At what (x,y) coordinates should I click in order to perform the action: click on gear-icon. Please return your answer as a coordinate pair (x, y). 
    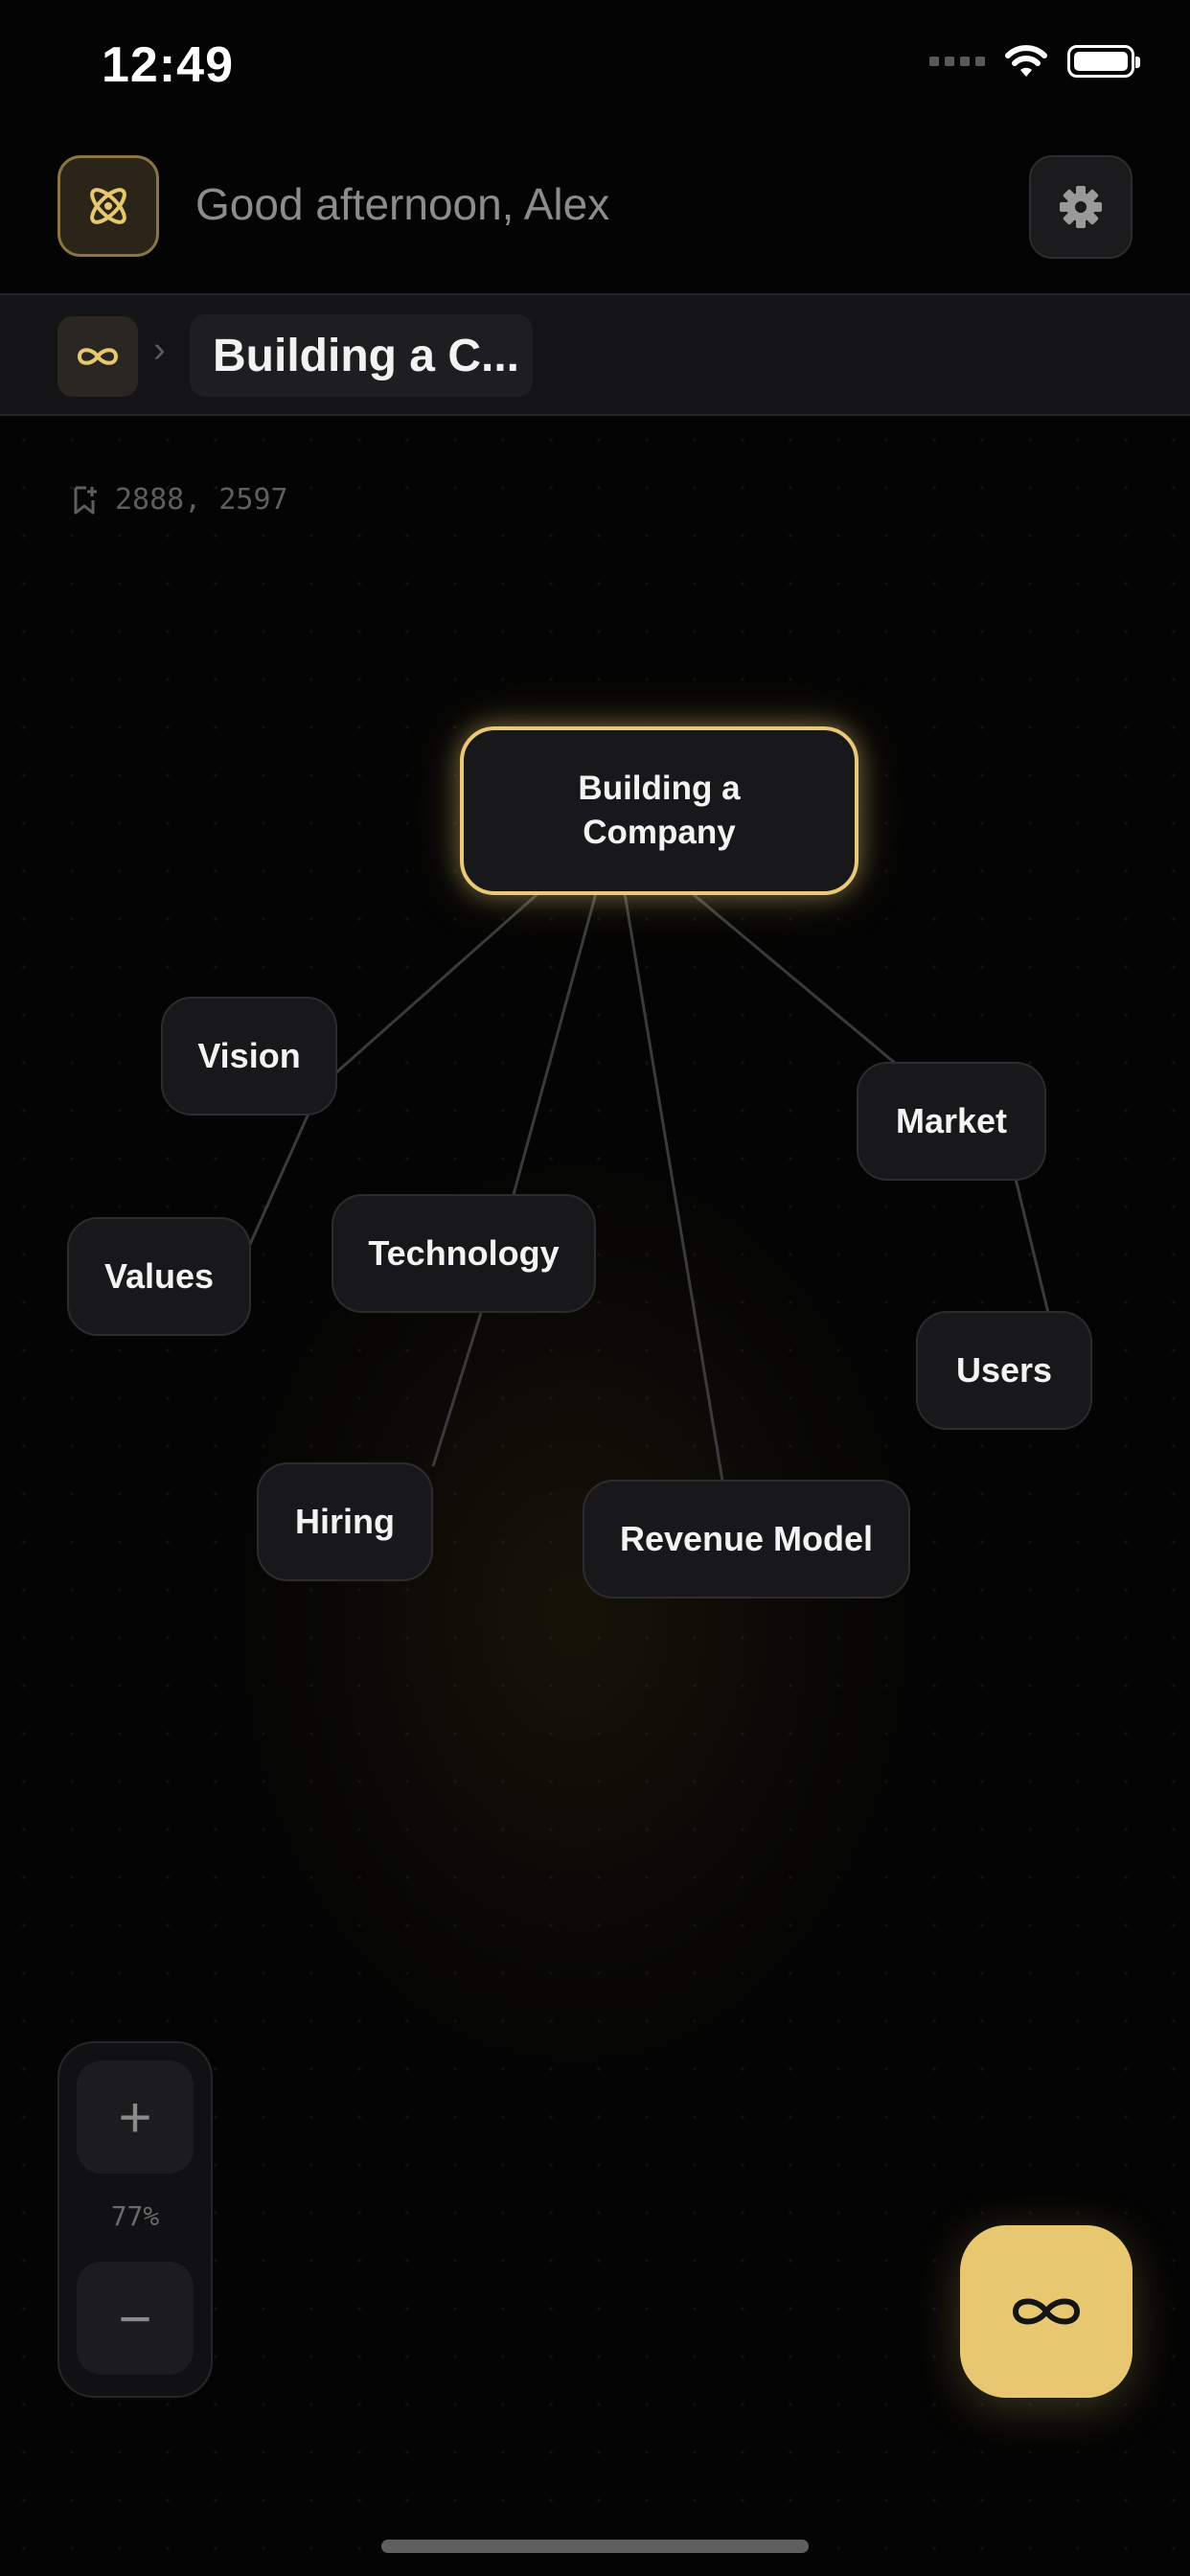
    Looking at the image, I should click on (1081, 207).